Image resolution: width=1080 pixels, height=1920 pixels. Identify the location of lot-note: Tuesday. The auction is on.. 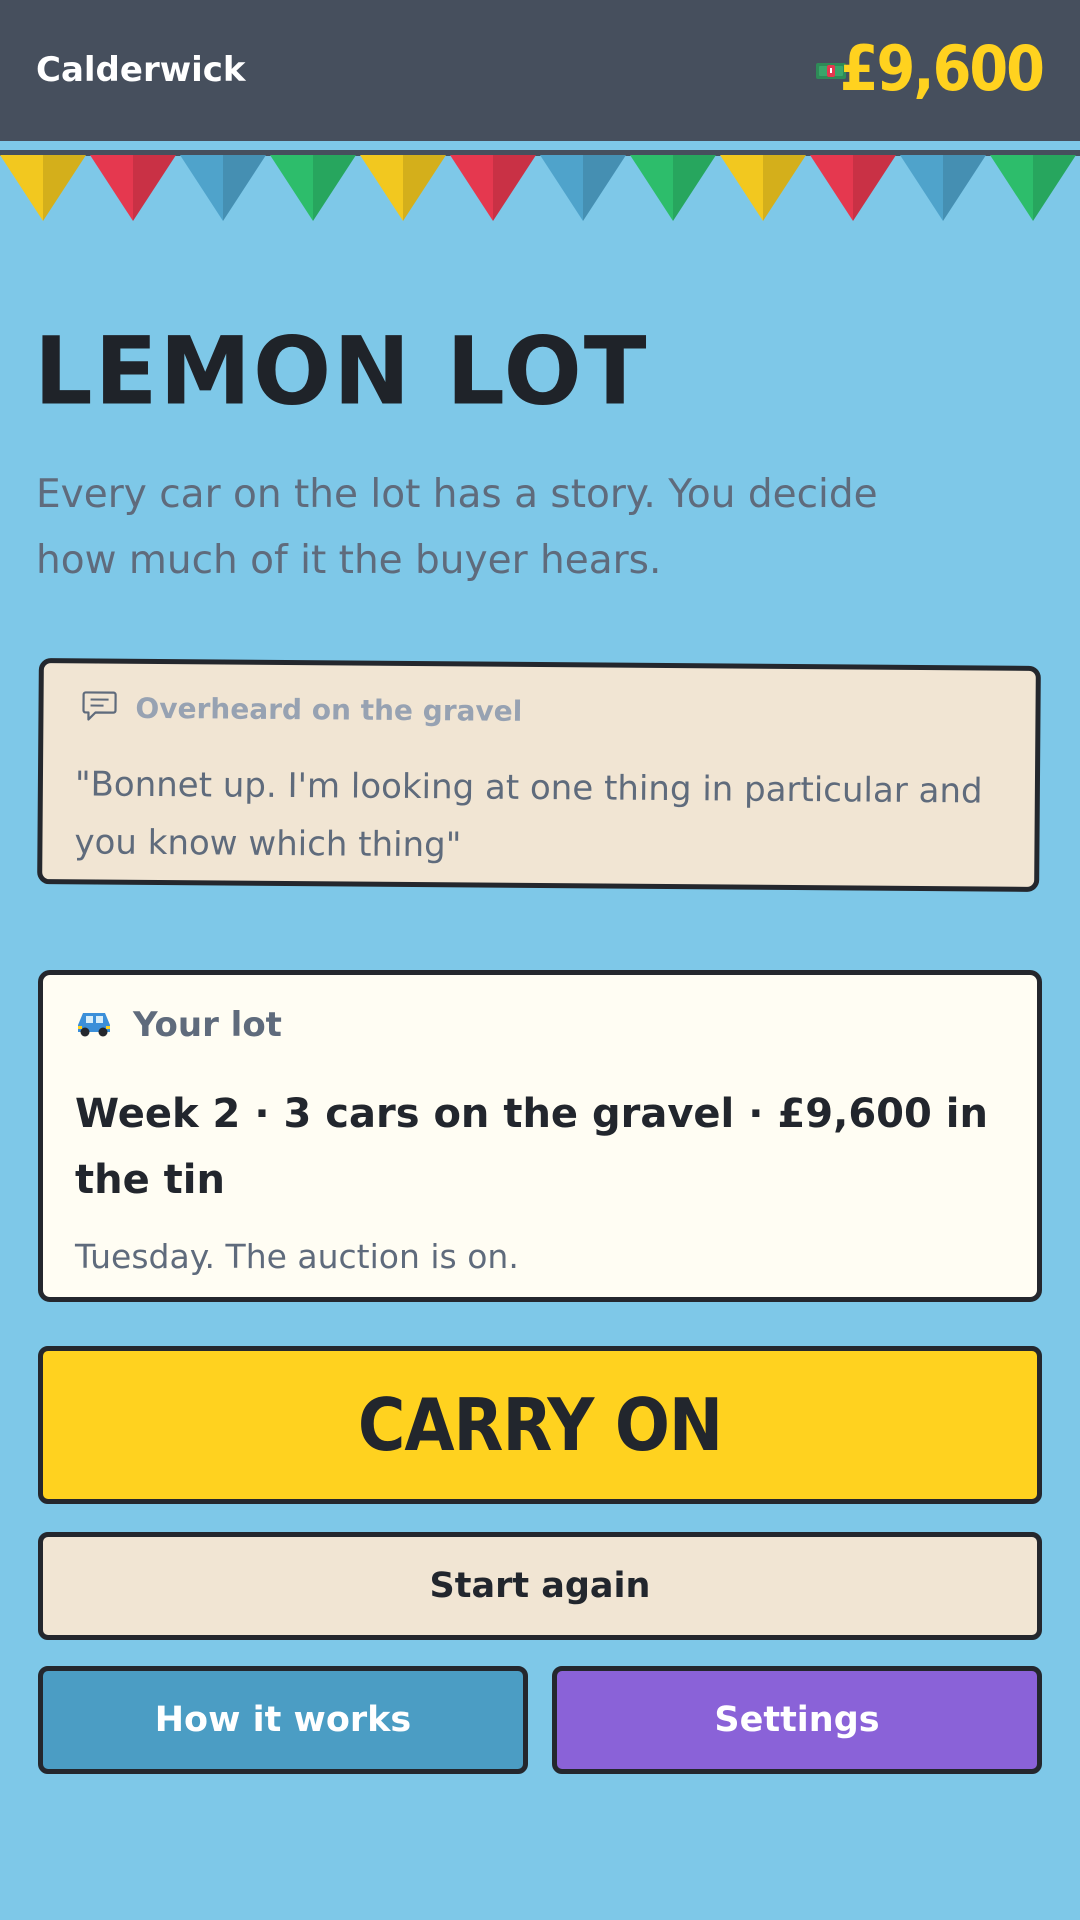
(297, 1256).